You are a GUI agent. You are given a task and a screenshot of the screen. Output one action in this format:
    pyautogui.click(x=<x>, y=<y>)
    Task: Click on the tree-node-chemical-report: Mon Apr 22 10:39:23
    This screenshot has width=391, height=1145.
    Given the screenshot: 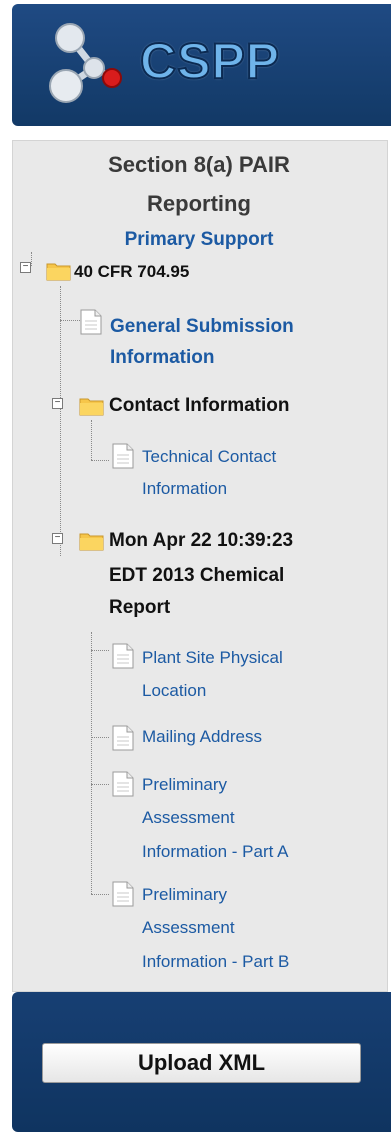 What is the action you would take?
    pyautogui.click(x=201, y=541)
    